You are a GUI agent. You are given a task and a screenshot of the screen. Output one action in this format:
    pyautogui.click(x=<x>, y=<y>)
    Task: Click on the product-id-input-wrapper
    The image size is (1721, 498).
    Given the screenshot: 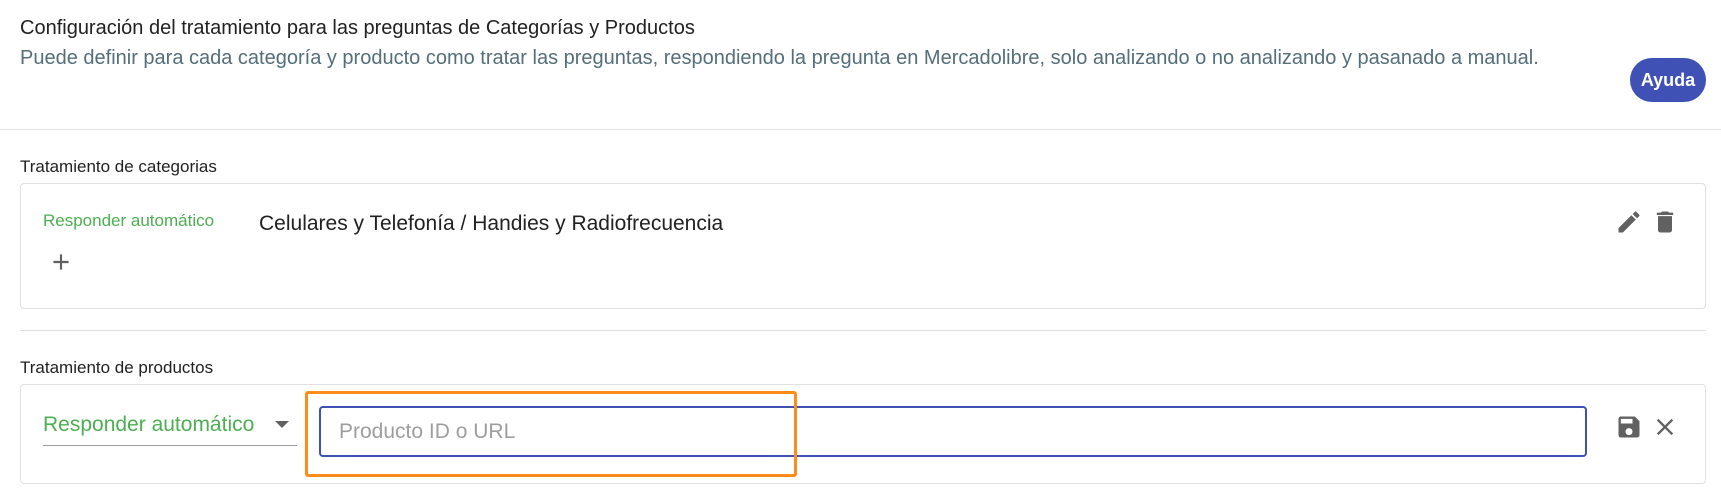 What is the action you would take?
    pyautogui.click(x=953, y=431)
    